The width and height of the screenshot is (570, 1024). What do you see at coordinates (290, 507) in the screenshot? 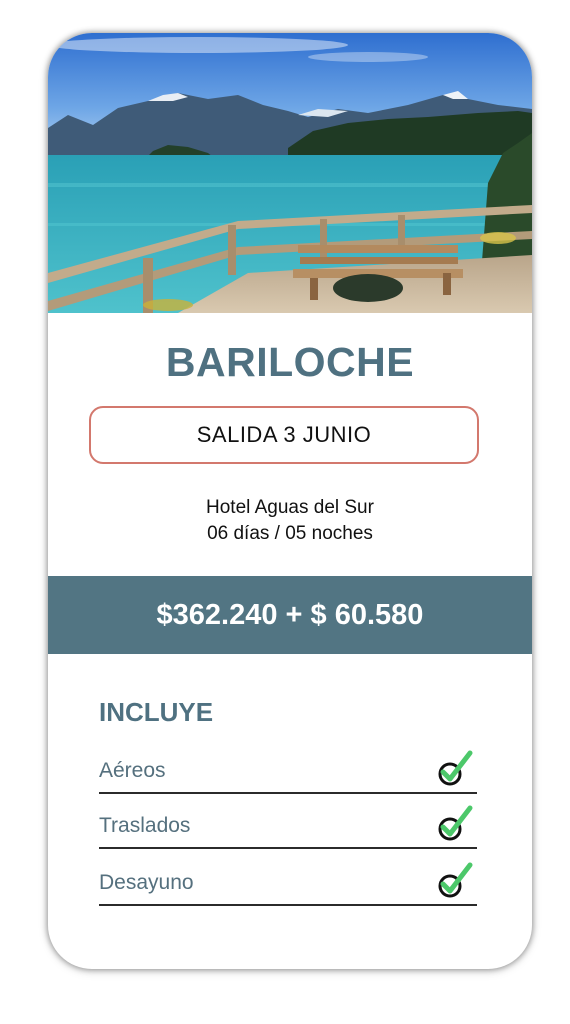
I see `hotel-name: Hotel Aguas del Sur` at bounding box center [290, 507].